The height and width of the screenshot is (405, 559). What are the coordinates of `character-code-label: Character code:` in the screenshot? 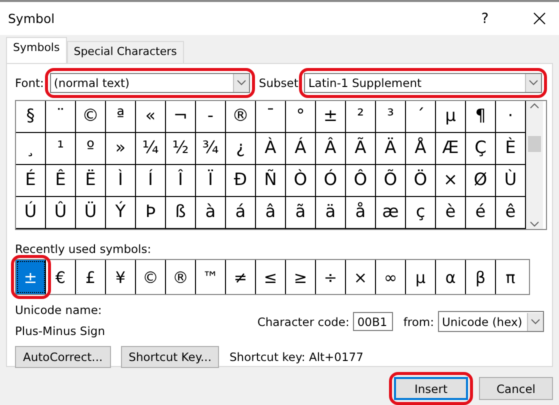 It's located at (303, 321).